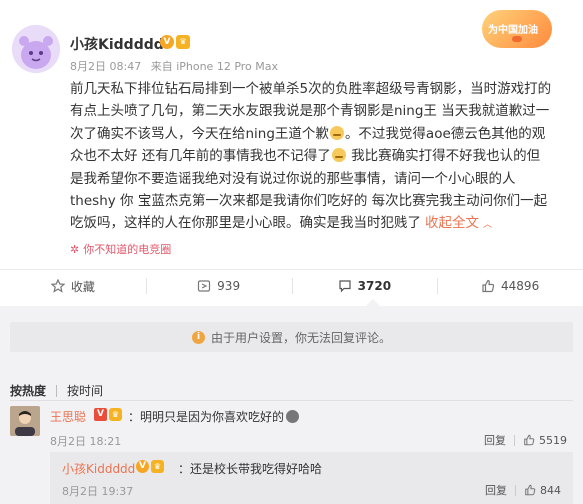  Describe the element at coordinates (510, 286) in the screenshot. I see `like-button: 44896` at that location.